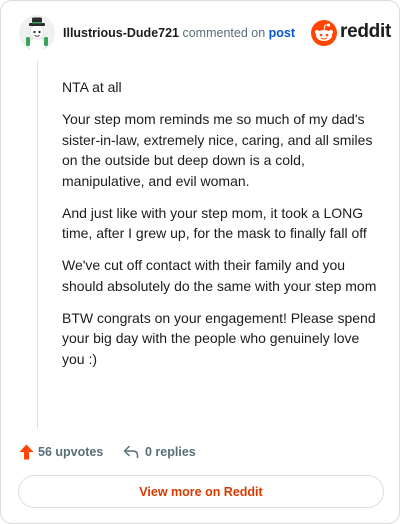  I want to click on reddit-logo-icon, so click(324, 33).